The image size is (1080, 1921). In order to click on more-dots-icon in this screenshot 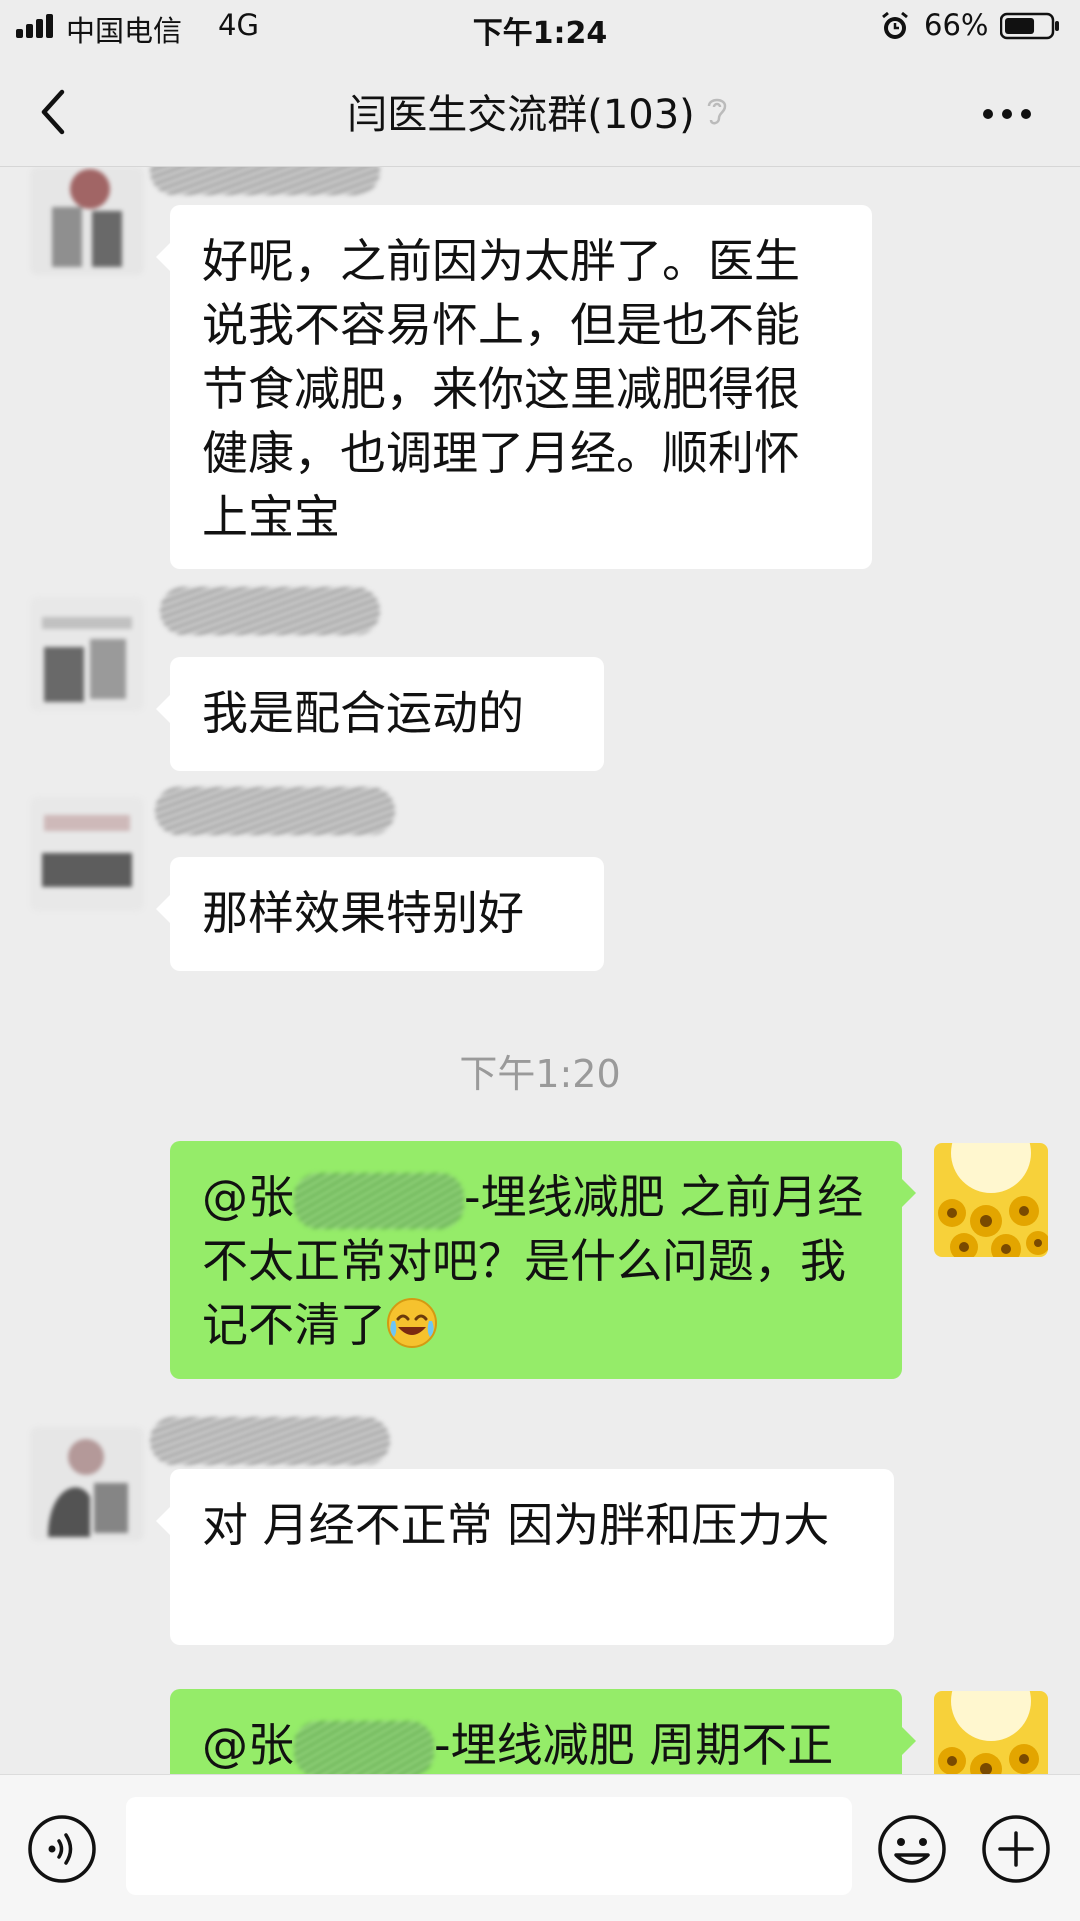, I will do `click(1007, 114)`.